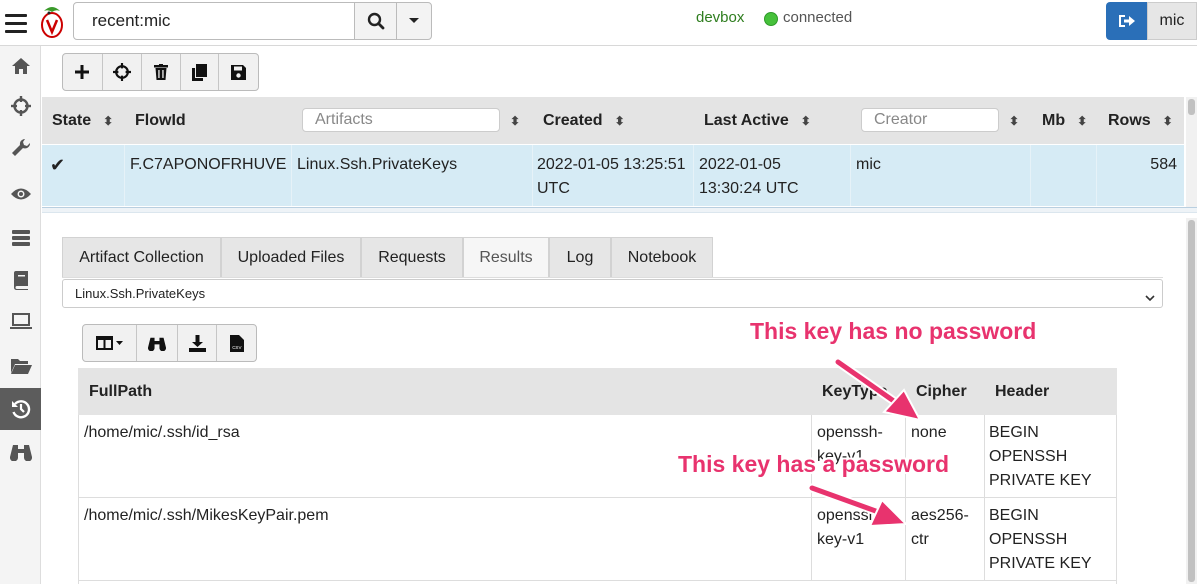 Image resolution: width=1197 pixels, height=584 pixels. Describe the element at coordinates (140, 293) in the screenshot. I see `artifact-select-value: Linux.Ssh.PrivateKeys` at that location.